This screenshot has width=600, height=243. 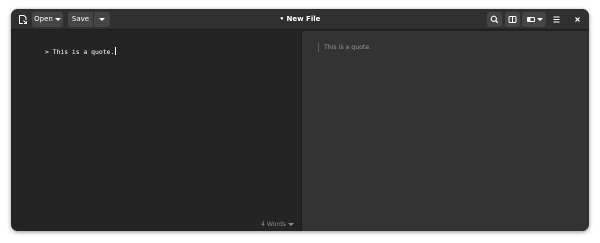 I want to click on editor-text-area: > This is a quote., so click(x=80, y=51).